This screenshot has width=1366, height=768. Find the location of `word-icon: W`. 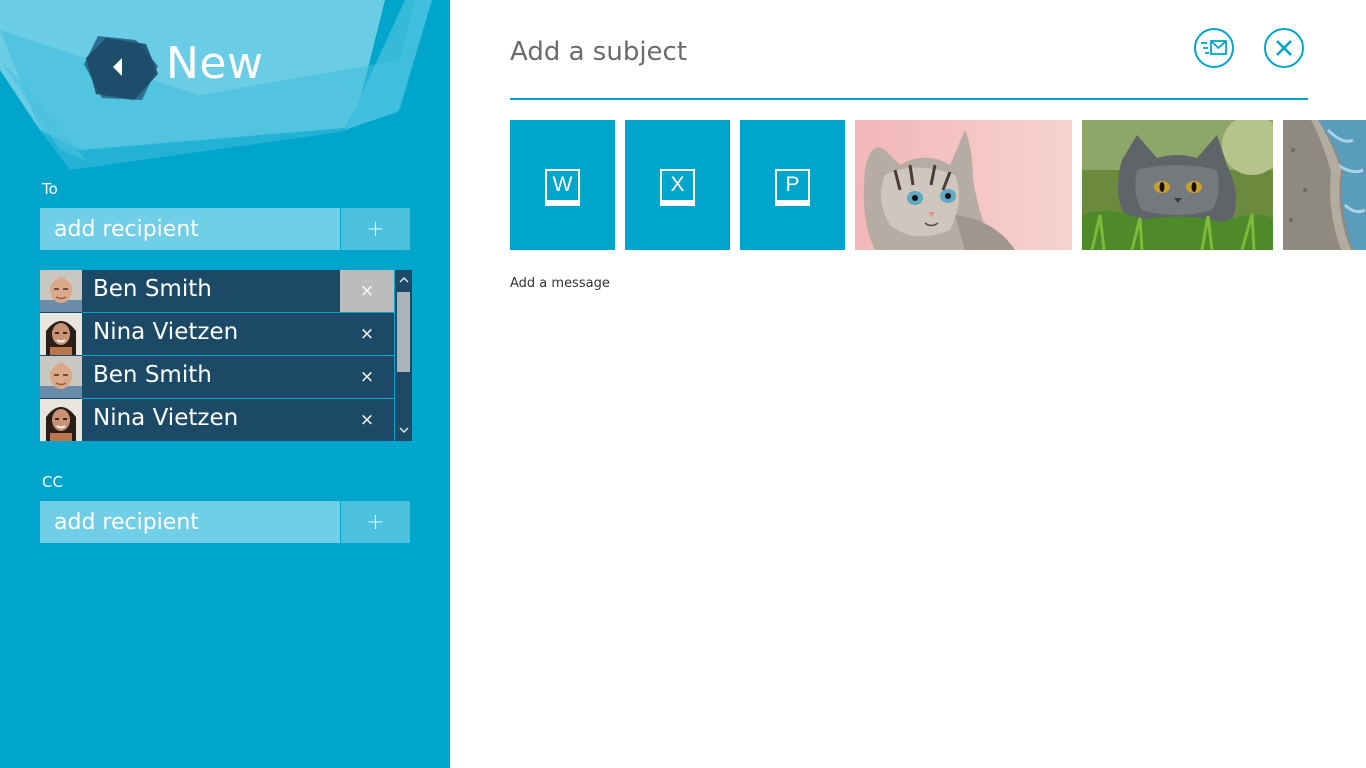

word-icon: W is located at coordinates (562, 187).